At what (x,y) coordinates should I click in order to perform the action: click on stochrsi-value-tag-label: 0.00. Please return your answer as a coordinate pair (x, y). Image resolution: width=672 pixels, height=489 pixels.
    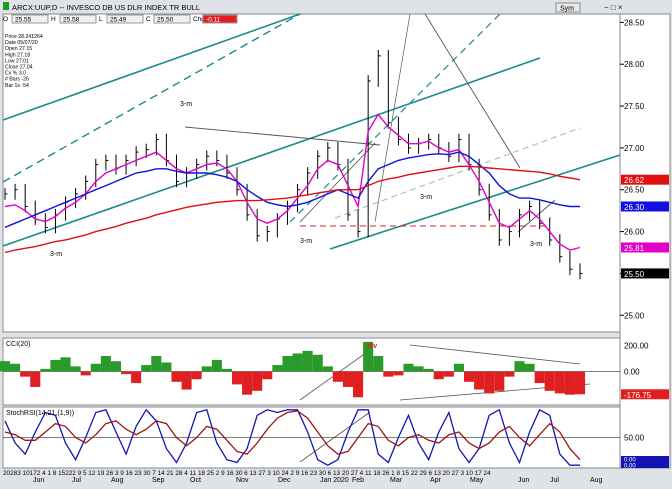
    Looking at the image, I should click on (630, 467).